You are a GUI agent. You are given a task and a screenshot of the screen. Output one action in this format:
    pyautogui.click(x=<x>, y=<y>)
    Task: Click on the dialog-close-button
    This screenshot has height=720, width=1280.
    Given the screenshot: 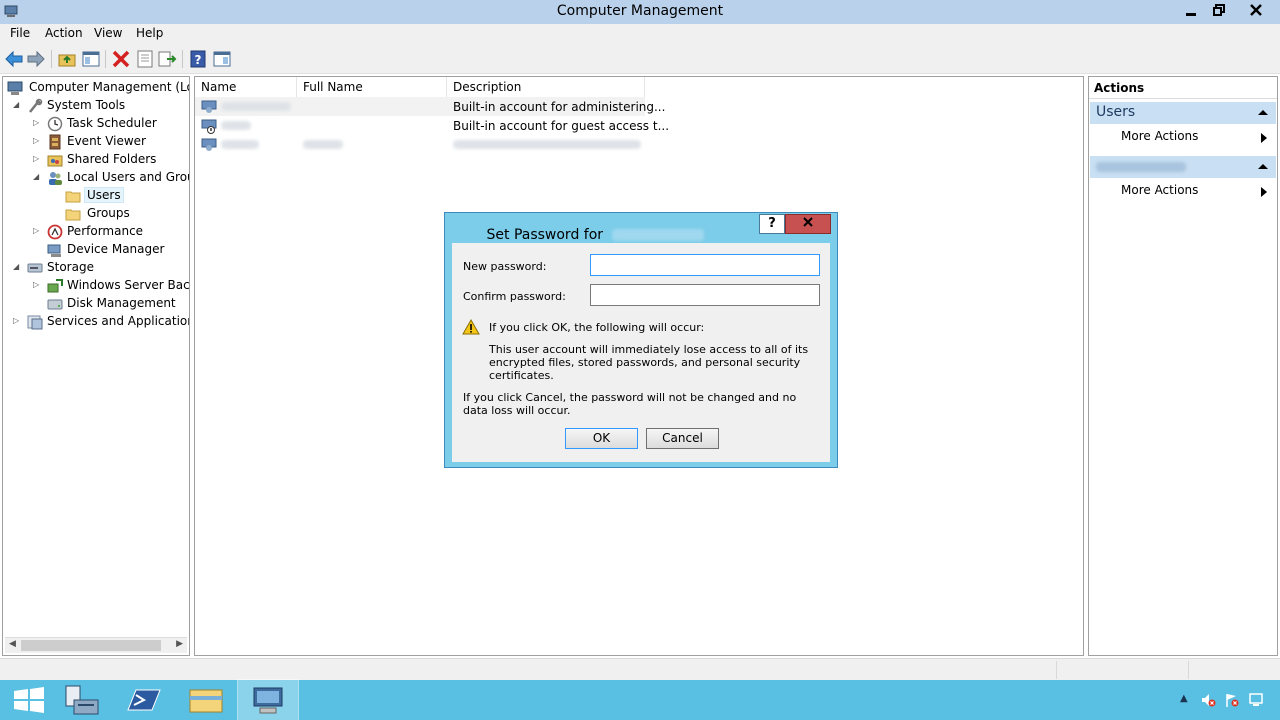 What is the action you would take?
    pyautogui.click(x=808, y=224)
    